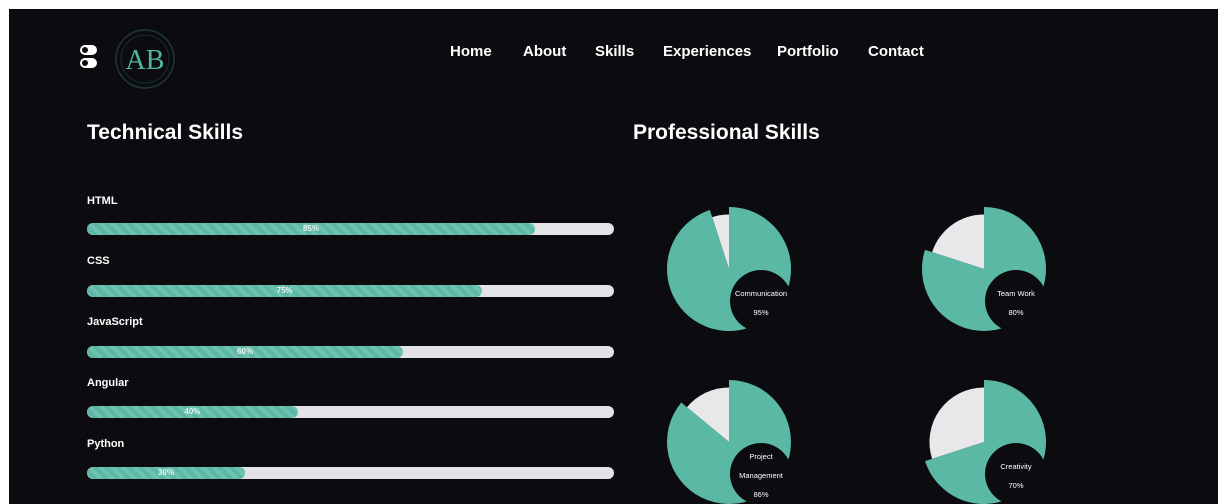 The width and height of the screenshot is (1227, 504). What do you see at coordinates (726, 132) in the screenshot?
I see `professional-skills-title: Professional Skills` at bounding box center [726, 132].